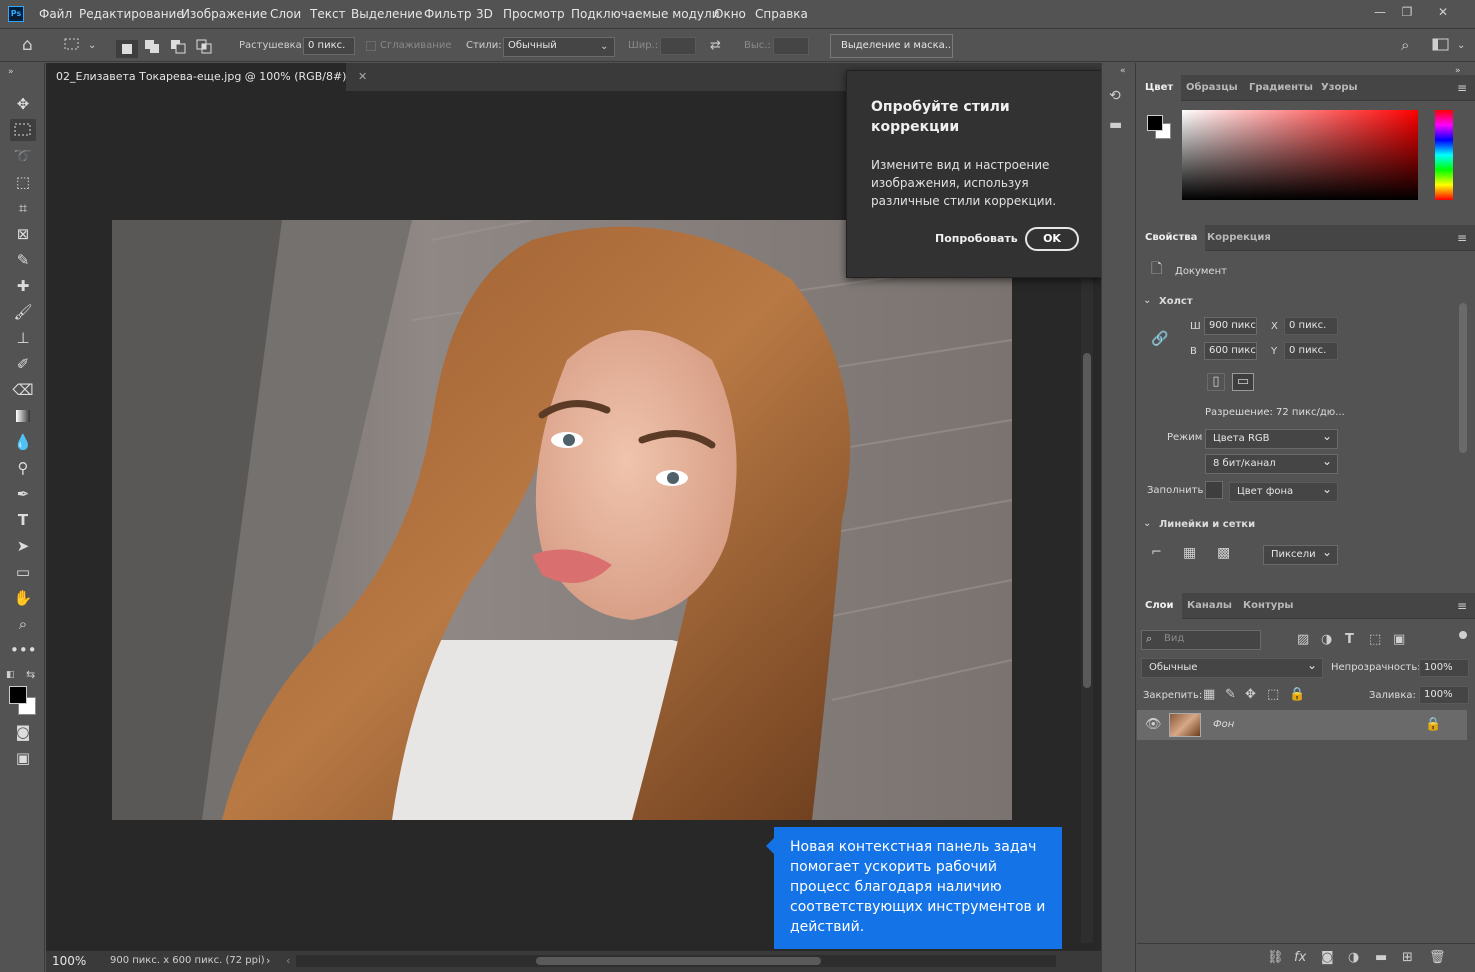 The image size is (1475, 972). Describe the element at coordinates (1407, 958) in the screenshot. I see `new-layer-icon: ⊞` at that location.